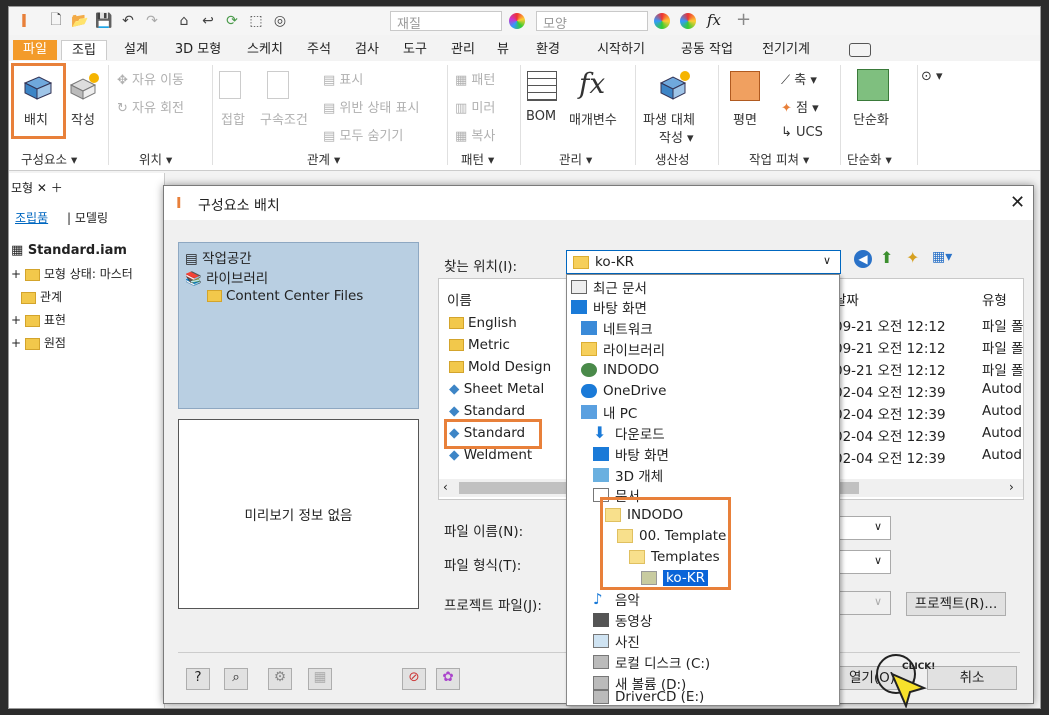 The image size is (1049, 715). I want to click on save-icon: 💾, so click(104, 21).